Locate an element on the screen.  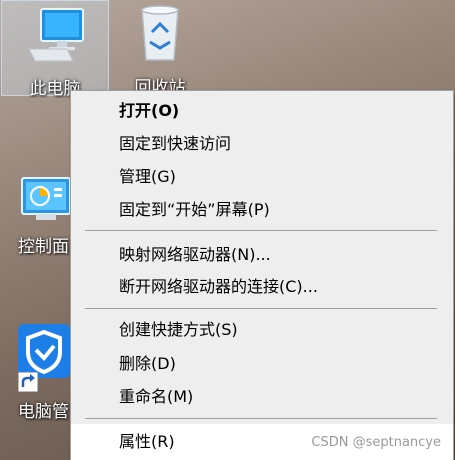
desktop-icon-this-pc: 此电脑 is located at coordinates (55, 49).